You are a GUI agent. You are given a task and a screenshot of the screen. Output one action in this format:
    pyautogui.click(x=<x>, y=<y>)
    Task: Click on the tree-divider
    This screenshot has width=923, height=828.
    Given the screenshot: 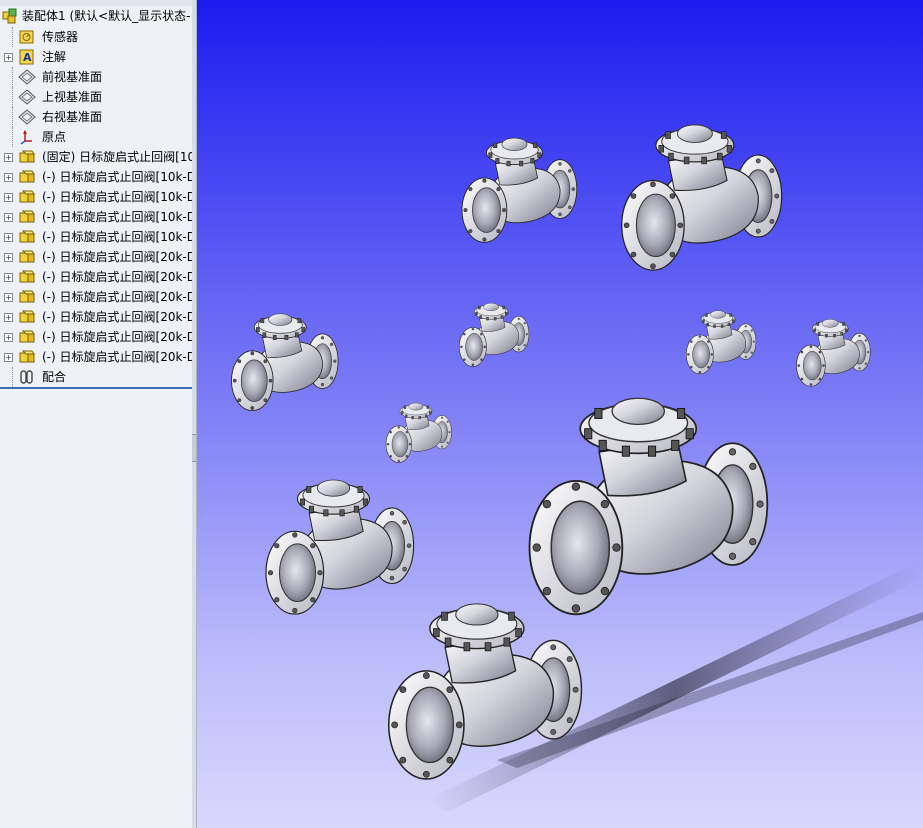 What is the action you would take?
    pyautogui.click(x=96, y=388)
    